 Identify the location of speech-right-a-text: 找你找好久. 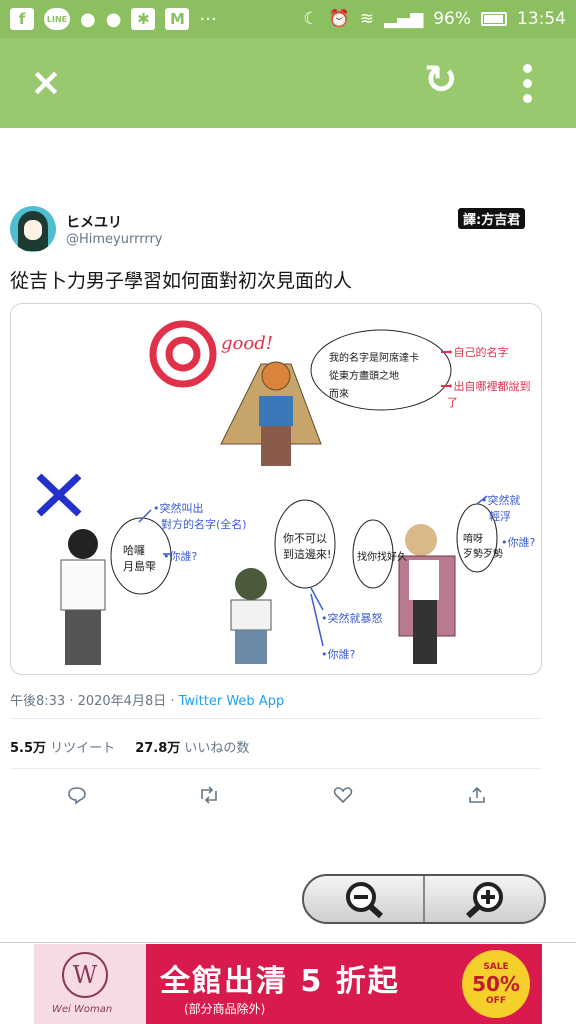
(382, 557).